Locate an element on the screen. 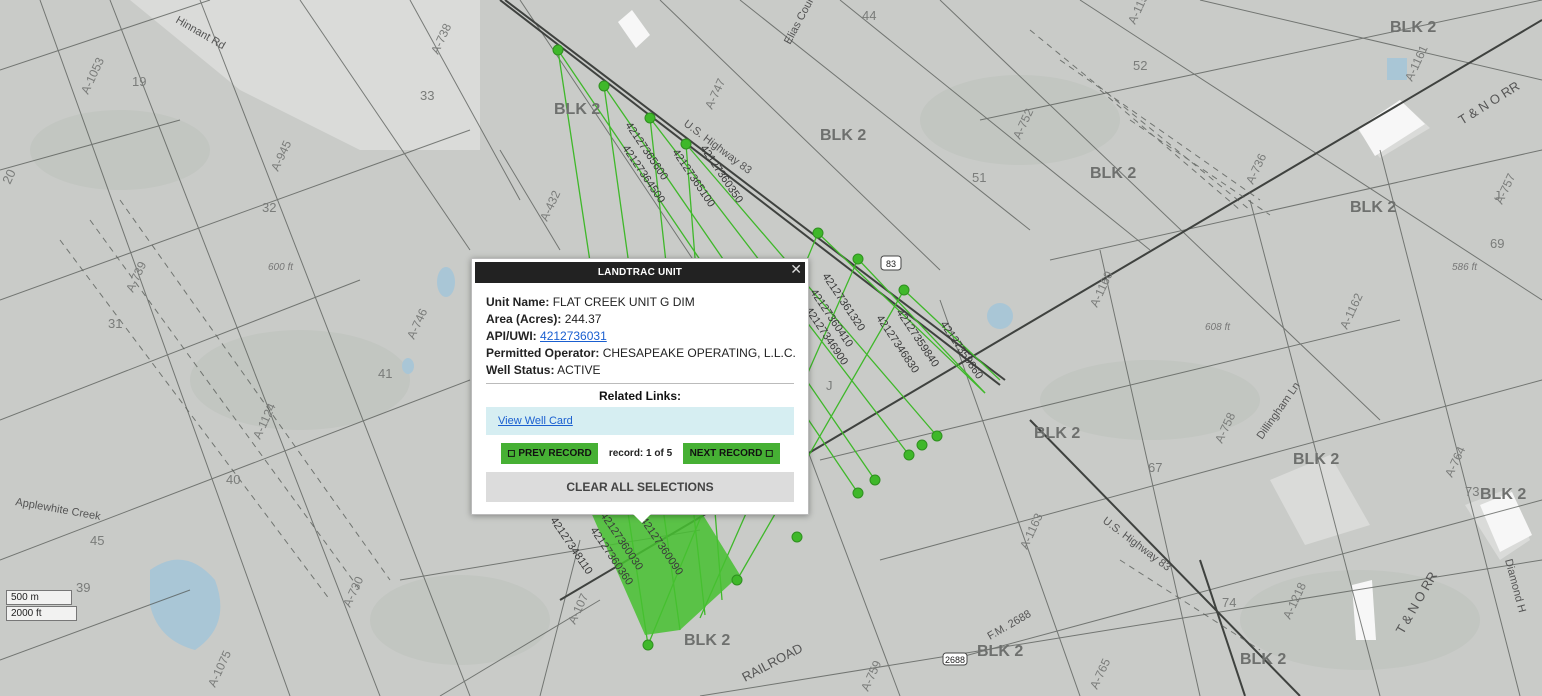 The height and width of the screenshot is (696, 1542). close-icon: ✕ is located at coordinates (796, 269).